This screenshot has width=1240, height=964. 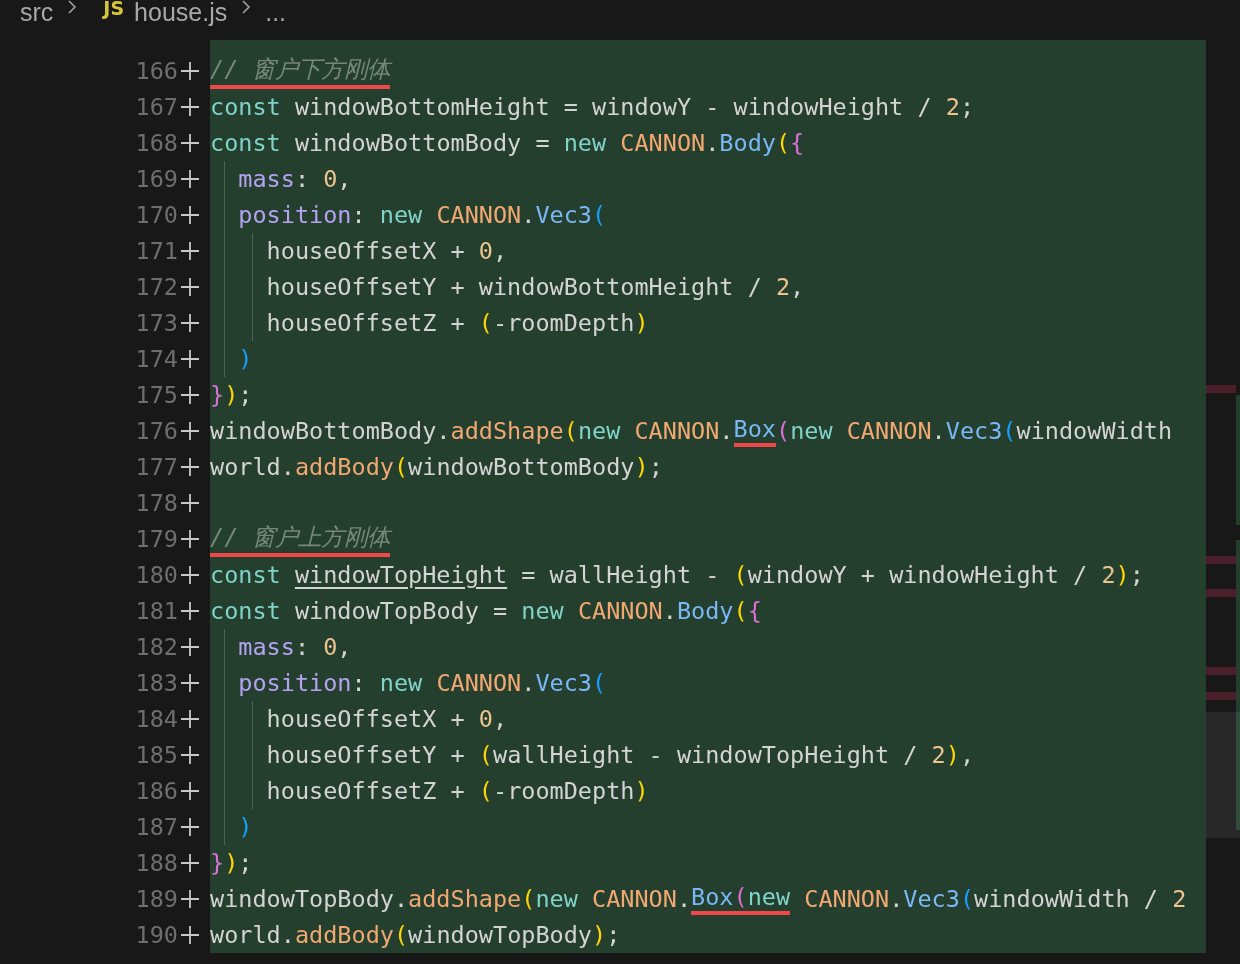 I want to click on code-token: windowWidth, so click(x=1094, y=431).